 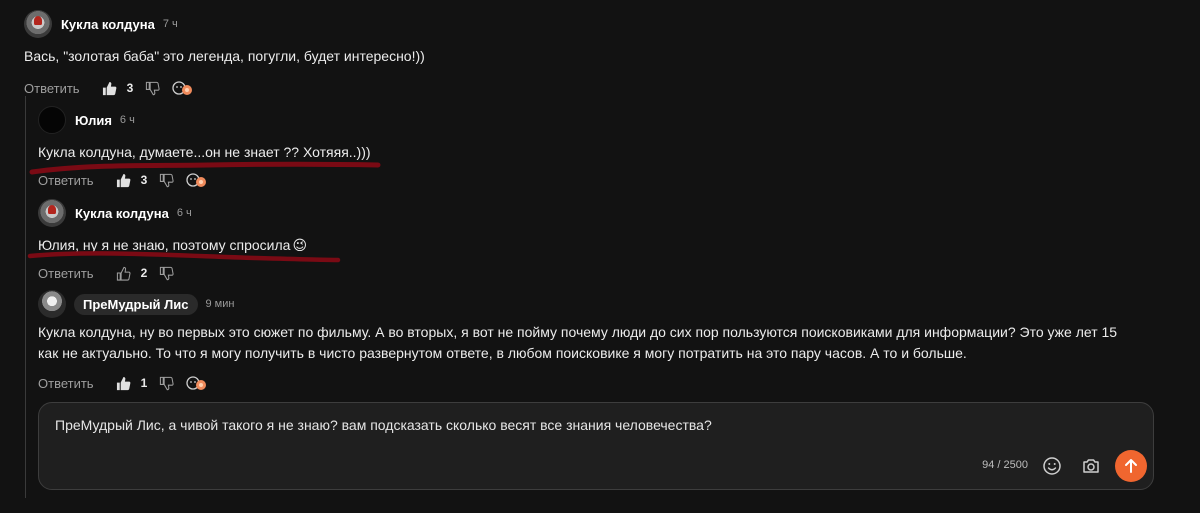 What do you see at coordinates (170, 24) in the screenshot?
I see `comment-time: 7 ч` at bounding box center [170, 24].